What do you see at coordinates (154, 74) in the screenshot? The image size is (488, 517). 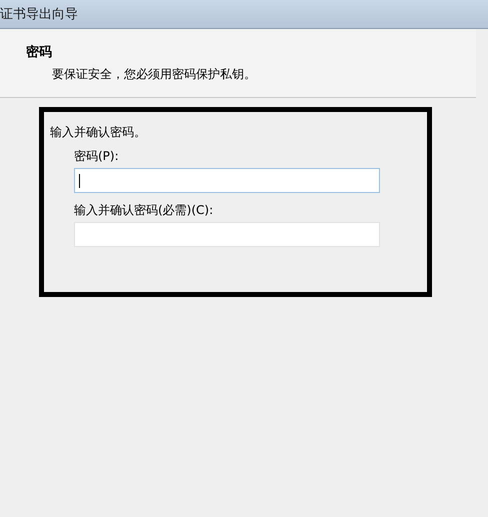 I see `page-description: 要保证安全，您必须用密码保护私钥。` at bounding box center [154, 74].